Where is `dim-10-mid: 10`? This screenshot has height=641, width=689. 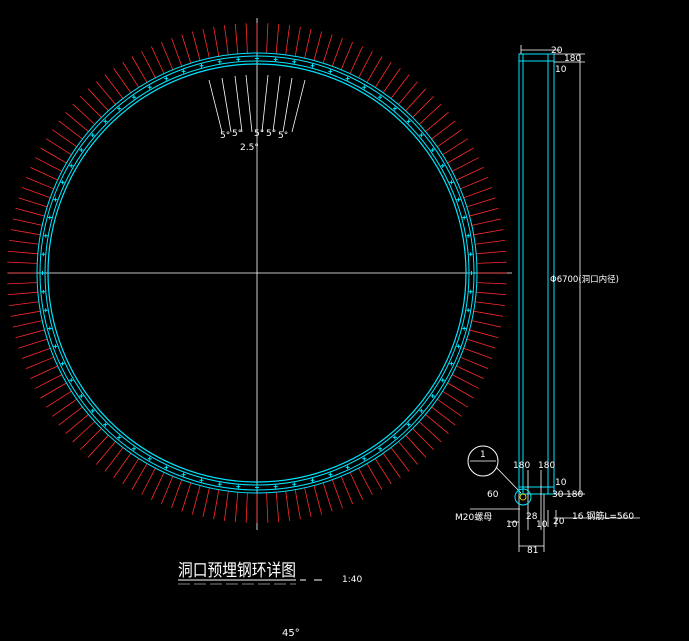
dim-10-mid: 10 is located at coordinates (542, 525).